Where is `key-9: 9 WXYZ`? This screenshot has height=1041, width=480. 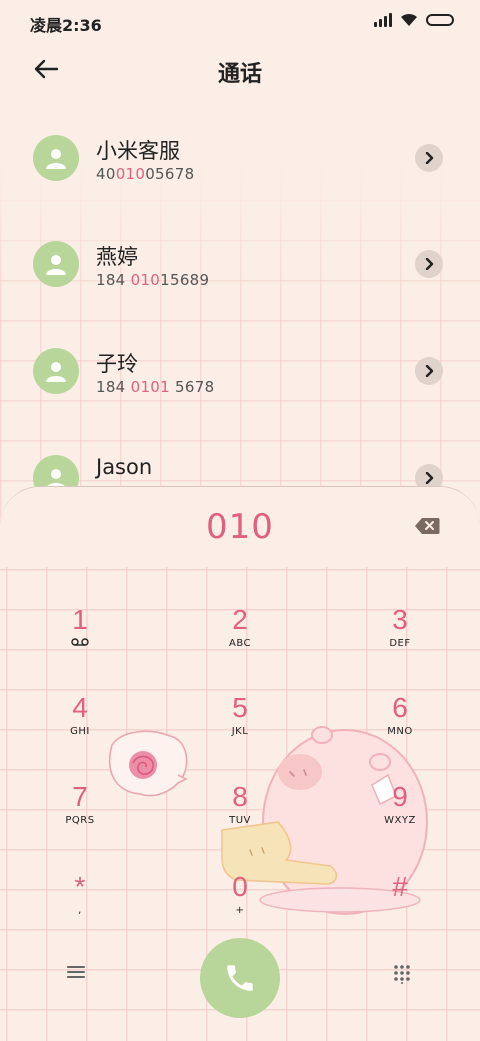
key-9: 9 WXYZ is located at coordinates (400, 820).